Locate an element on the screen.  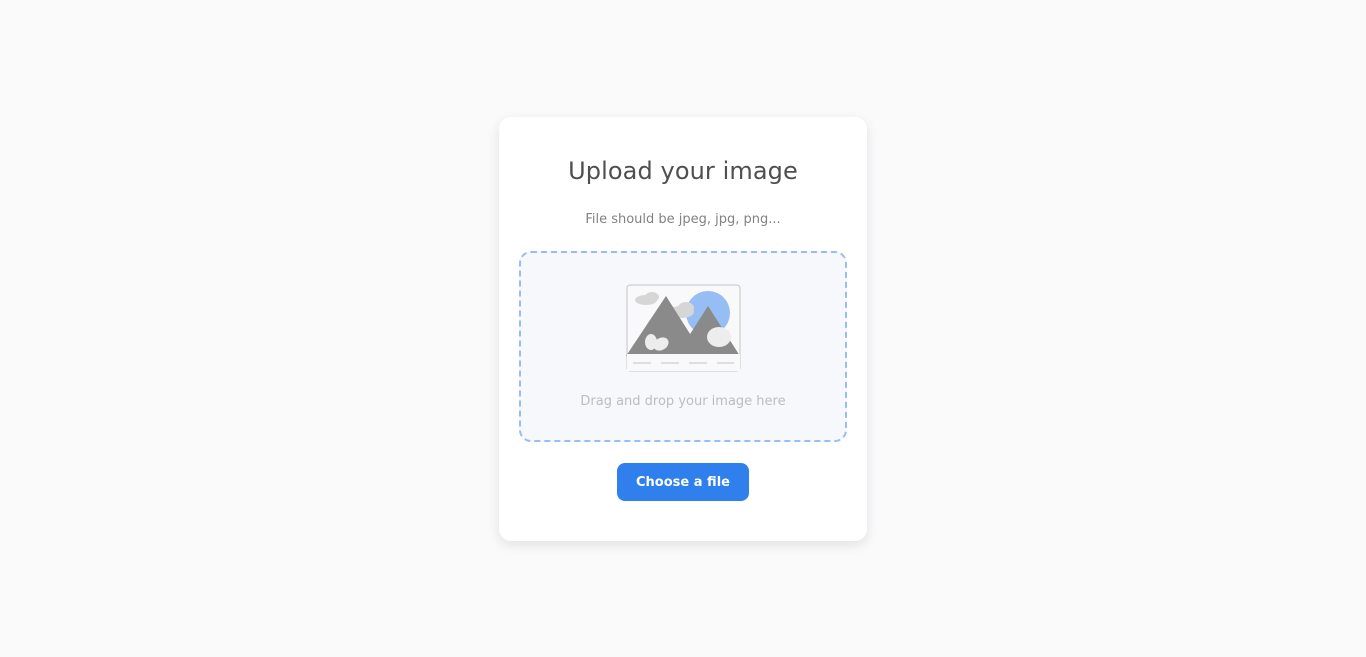
drop-zone: Drag and drop your image here is located at coordinates (683, 346).